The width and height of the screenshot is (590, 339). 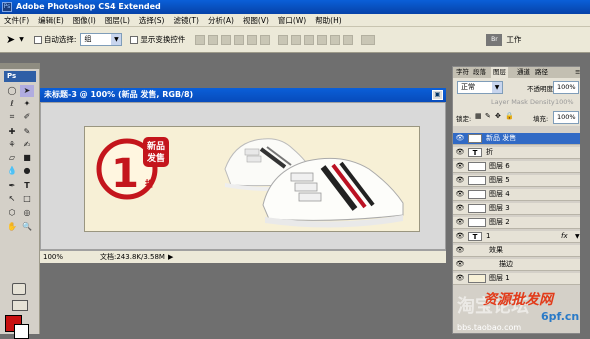 I want to click on layer-row: 👁 图层 3, so click(x=519, y=209).